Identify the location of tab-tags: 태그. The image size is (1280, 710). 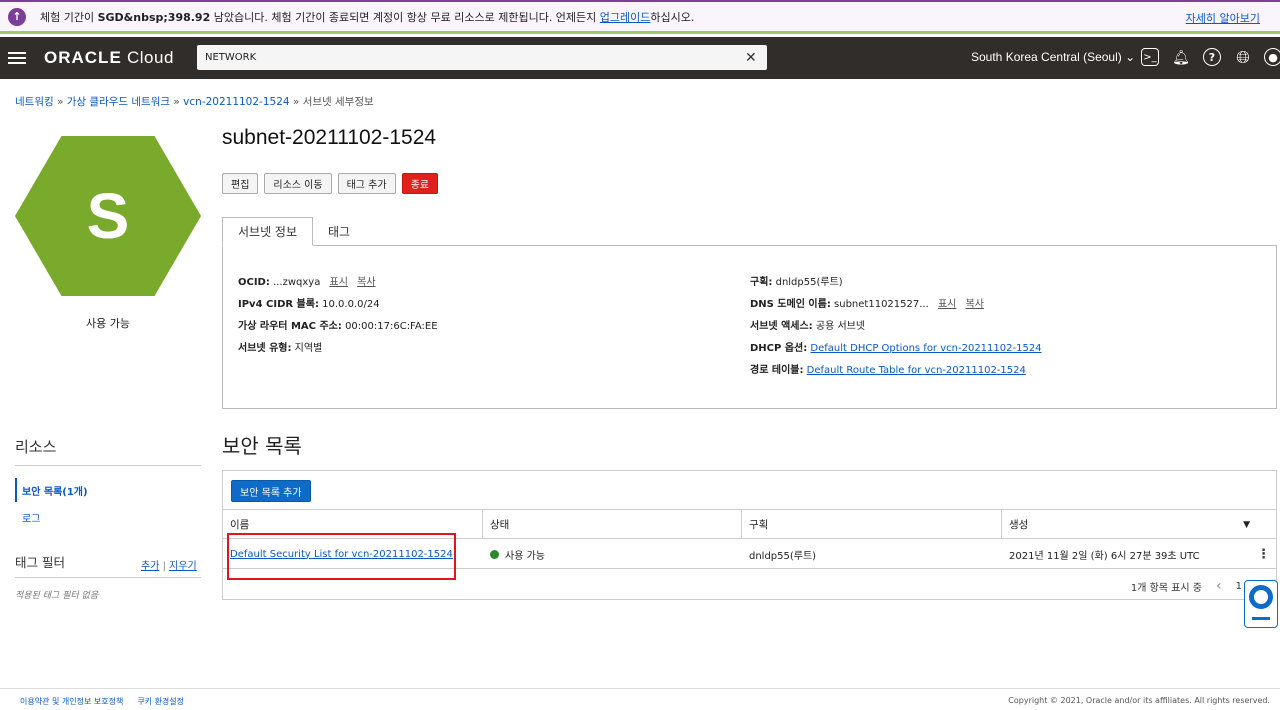
(339, 231).